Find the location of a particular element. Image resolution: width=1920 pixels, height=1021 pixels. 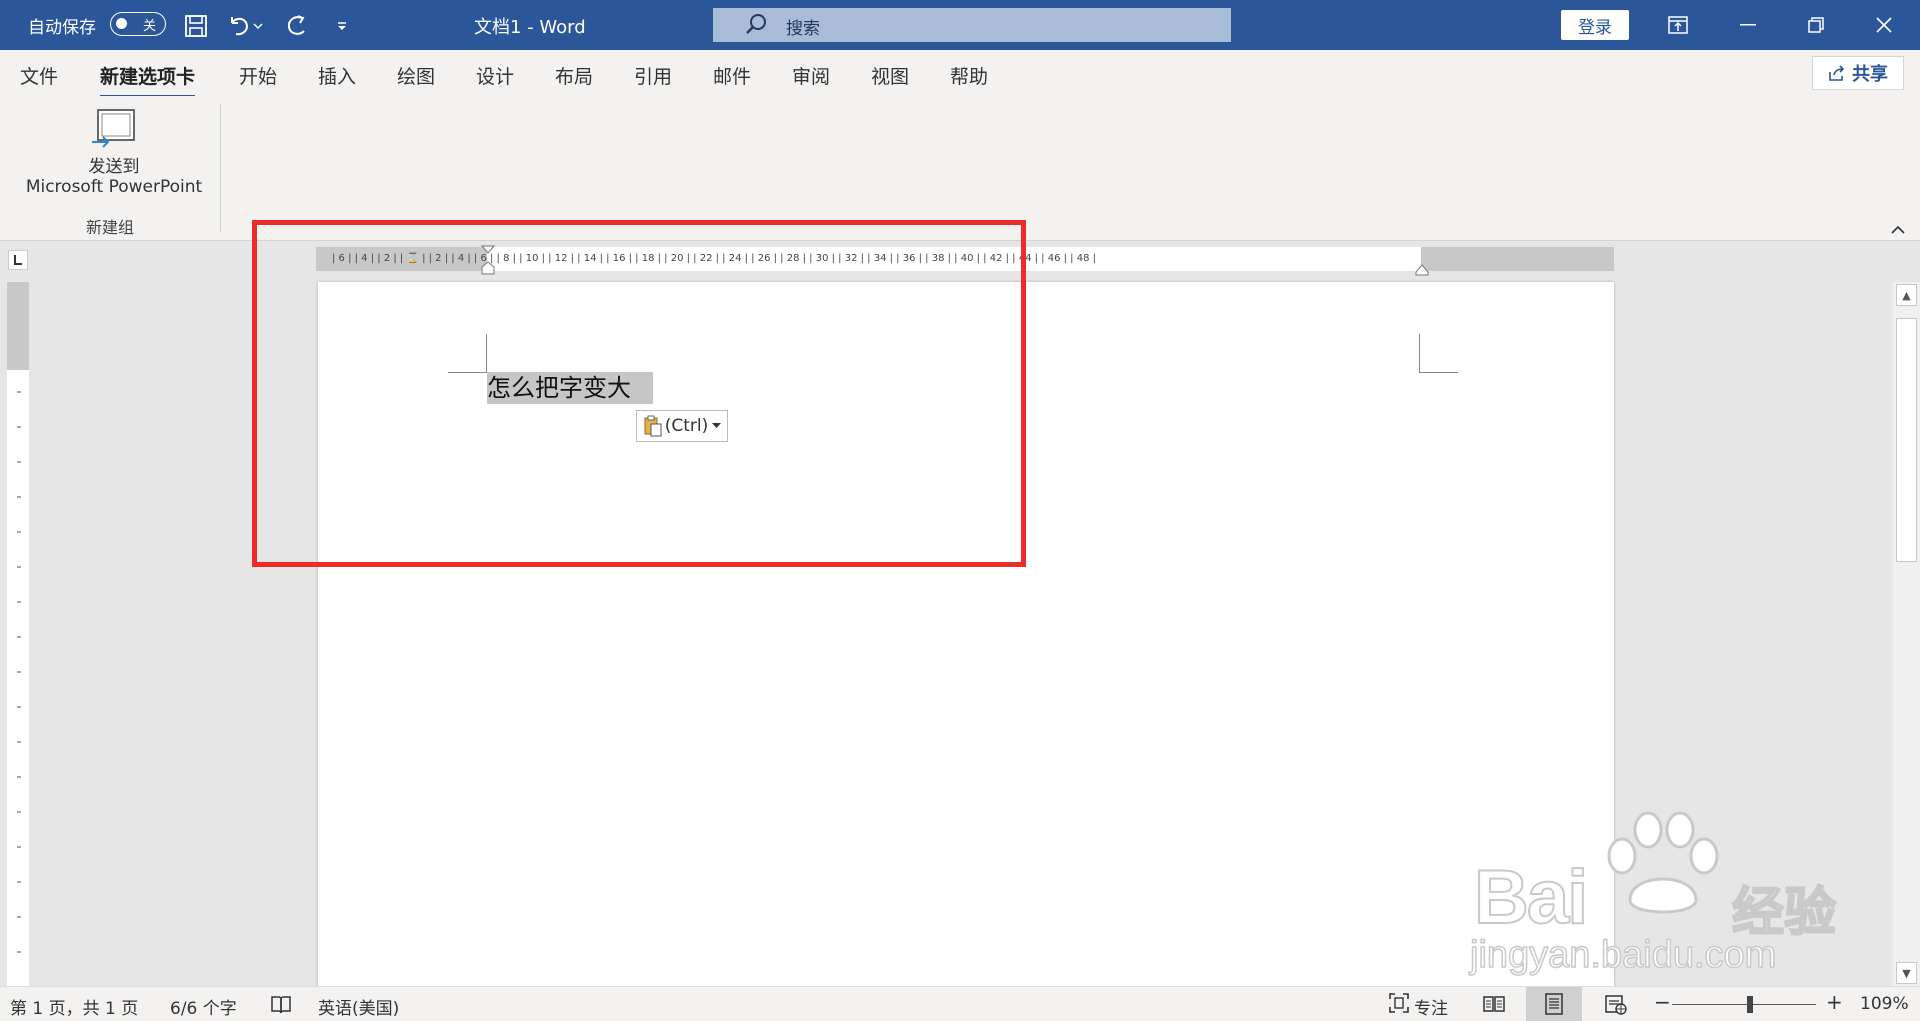

page-count: 第 1 页，共 1 页 is located at coordinates (74, 1006).